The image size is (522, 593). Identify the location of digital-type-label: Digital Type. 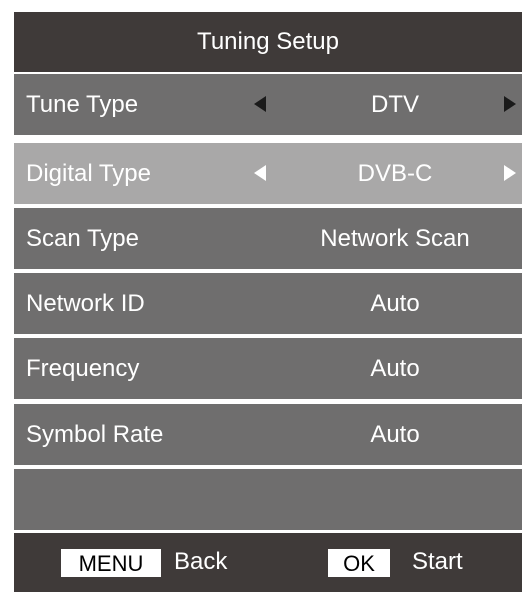
(88, 173).